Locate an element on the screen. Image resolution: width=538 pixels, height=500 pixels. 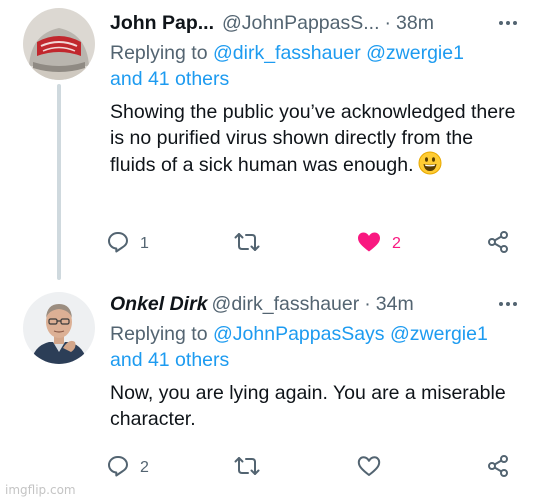
action-bar: 2 is located at coordinates (312, 468).